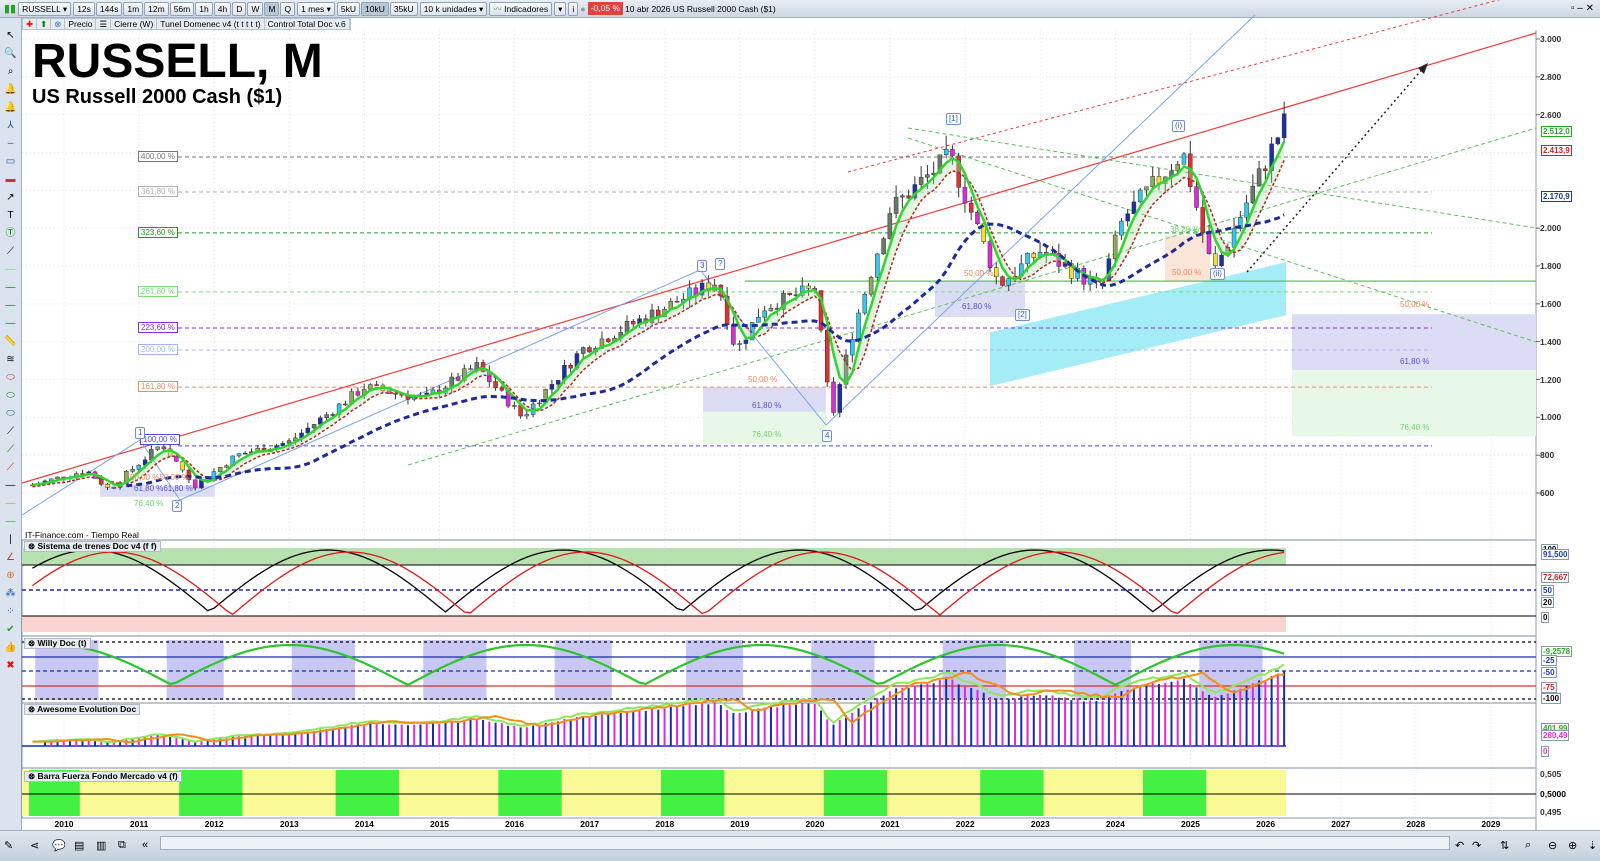  What do you see at coordinates (87, 709) in the screenshot?
I see `panel-title: Awesome Evolution Doc` at bounding box center [87, 709].